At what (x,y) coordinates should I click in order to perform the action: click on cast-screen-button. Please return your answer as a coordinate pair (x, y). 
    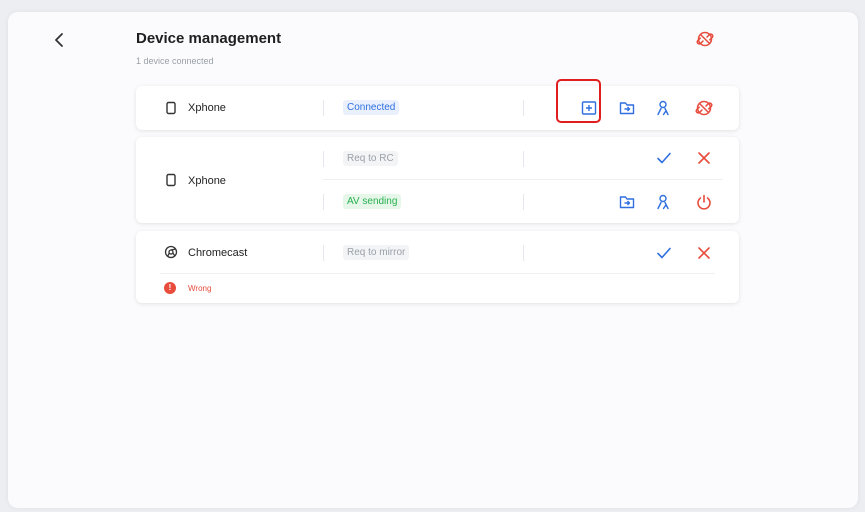
    Looking at the image, I should click on (589, 108).